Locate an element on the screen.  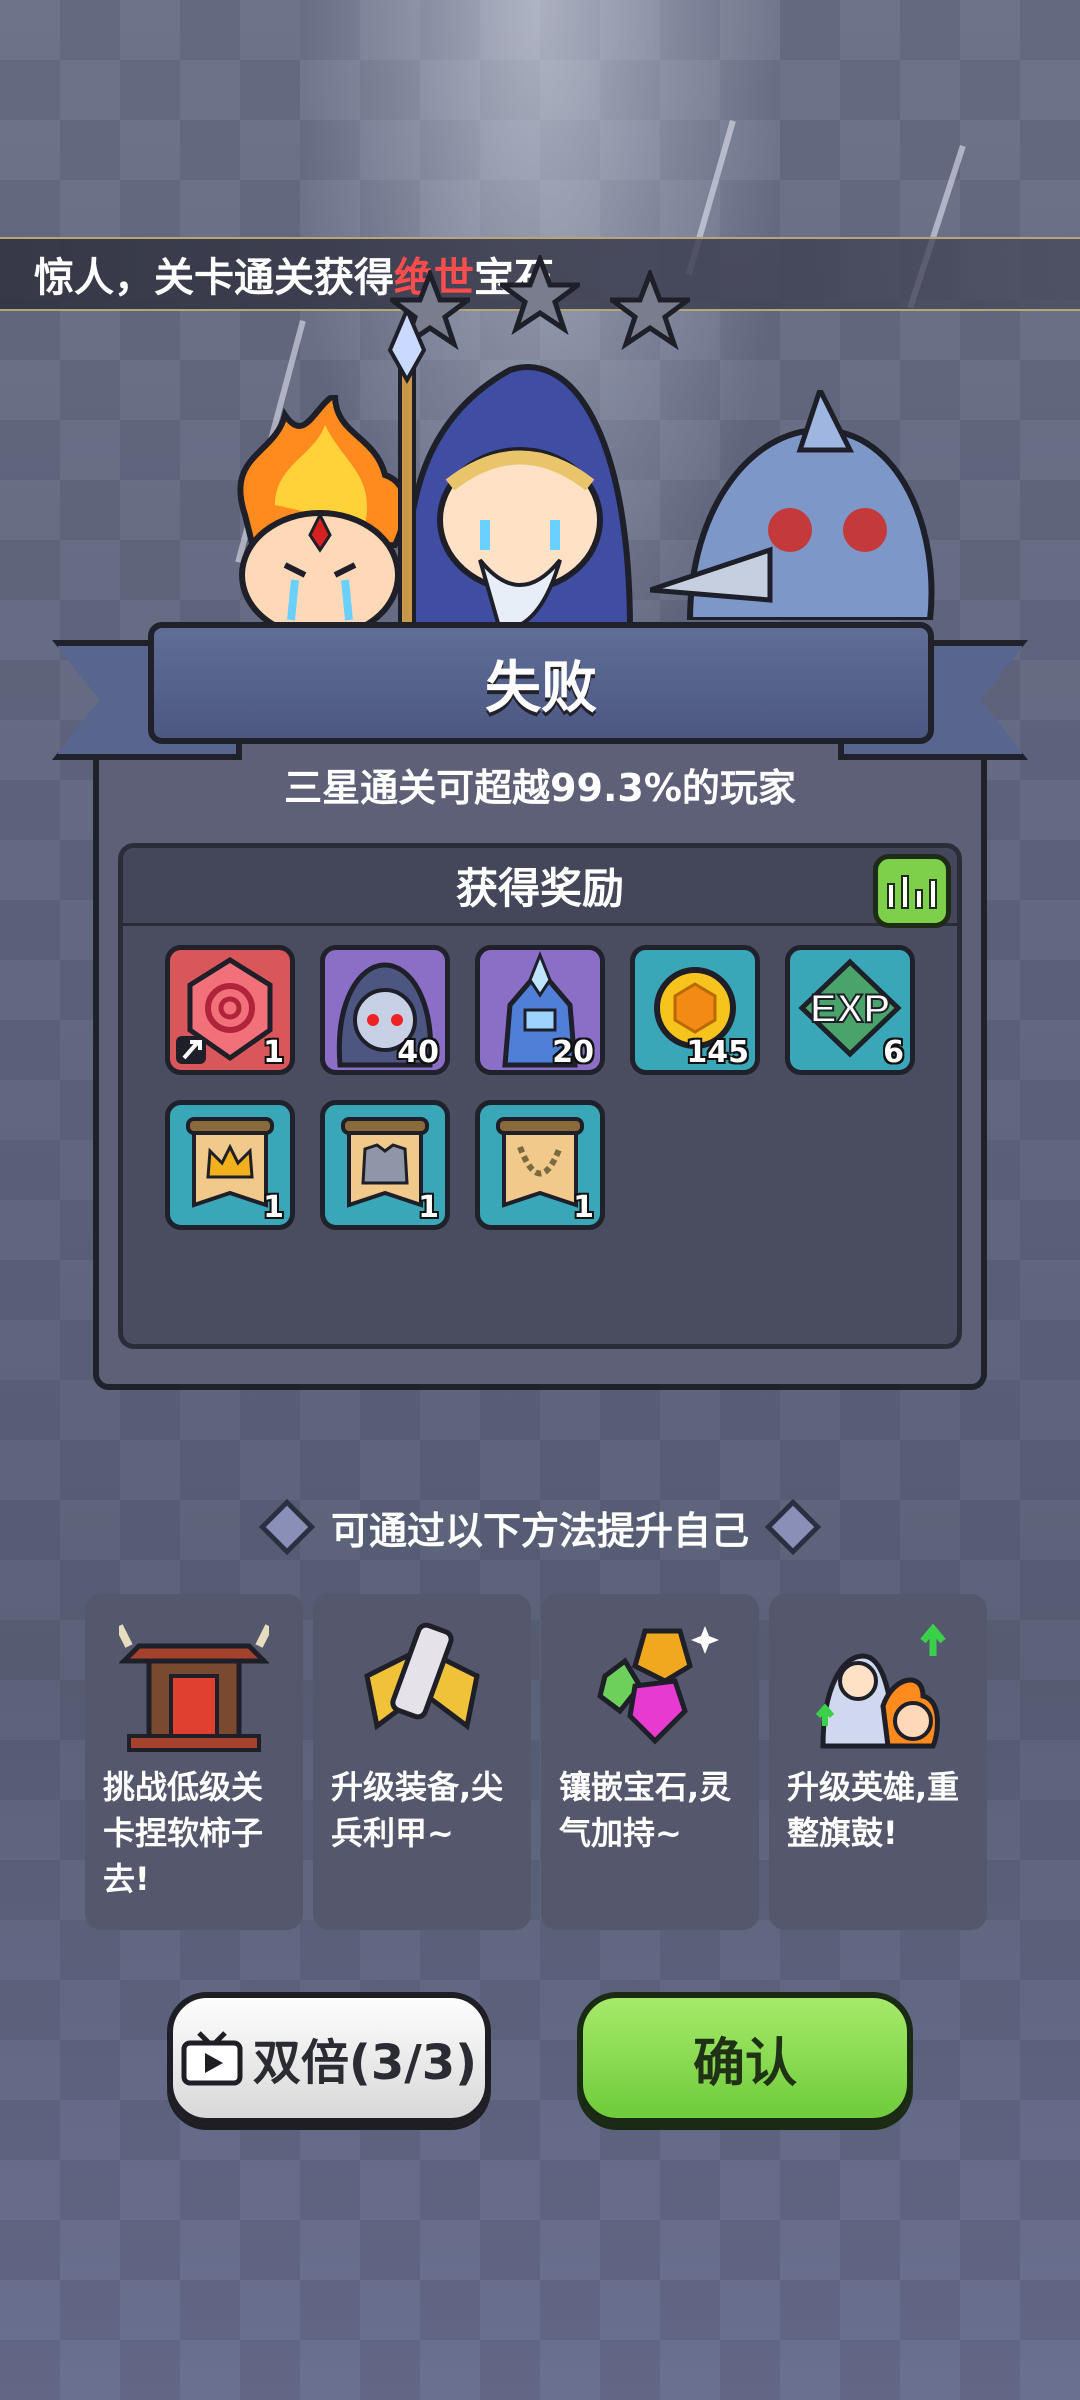
improve-card-heroes: 升级英雄,重整旗鼓! is located at coordinates (878, 1762).